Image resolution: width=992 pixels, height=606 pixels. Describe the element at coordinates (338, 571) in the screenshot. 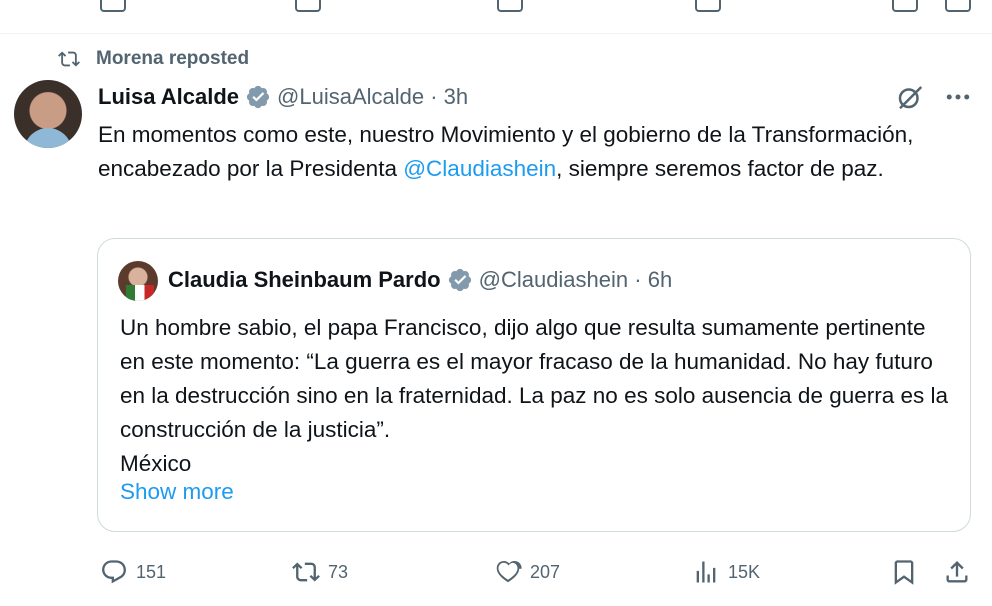

I see `repost-count: 73` at that location.